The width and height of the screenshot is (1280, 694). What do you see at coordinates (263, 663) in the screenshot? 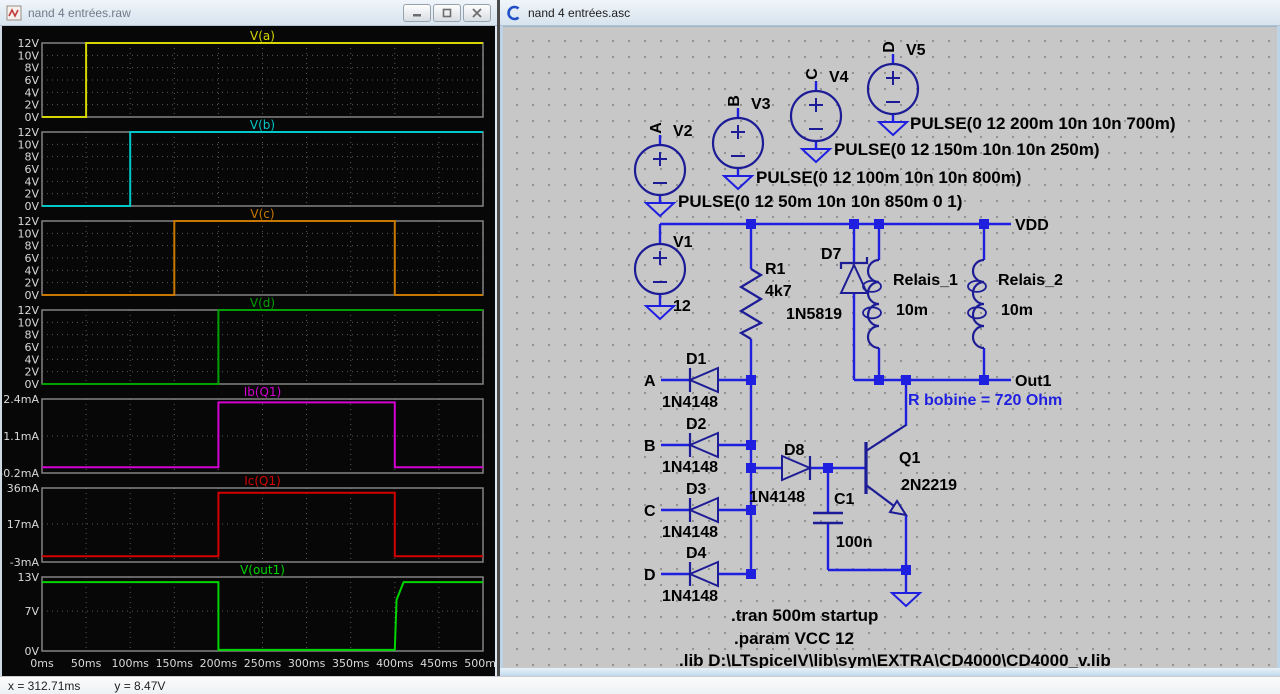
I see `x-axis-tick: 250ms` at bounding box center [263, 663].